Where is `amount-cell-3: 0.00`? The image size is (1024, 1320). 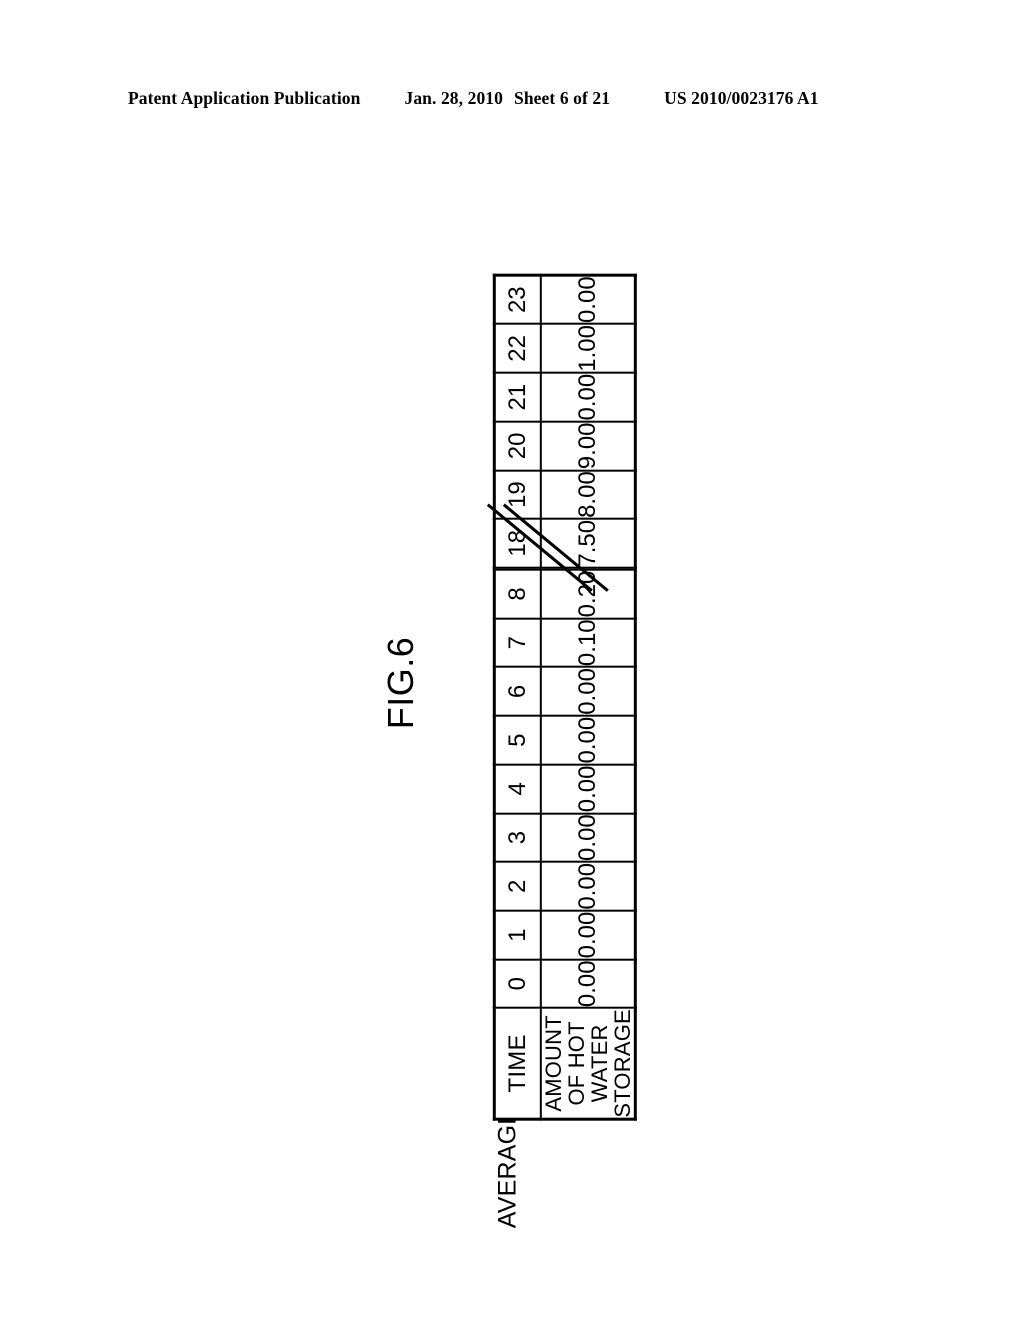
amount-cell-3: 0.00 is located at coordinates (588, 837).